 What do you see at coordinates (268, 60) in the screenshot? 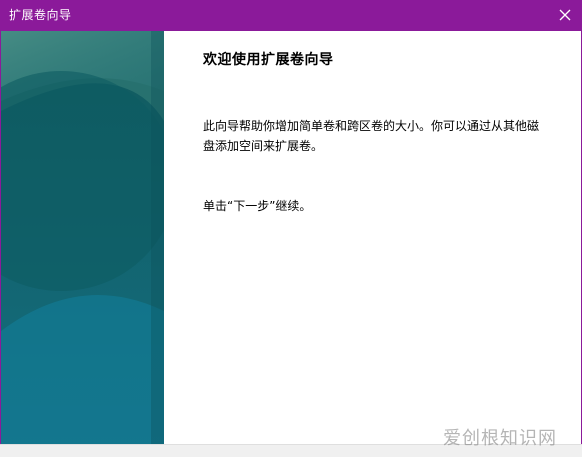
I see `page-heading: 欢迎使用扩展卷向导` at bounding box center [268, 60].